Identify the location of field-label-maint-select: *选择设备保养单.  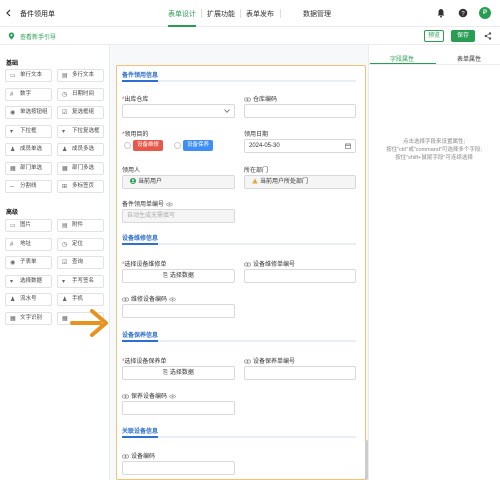
(144, 362).